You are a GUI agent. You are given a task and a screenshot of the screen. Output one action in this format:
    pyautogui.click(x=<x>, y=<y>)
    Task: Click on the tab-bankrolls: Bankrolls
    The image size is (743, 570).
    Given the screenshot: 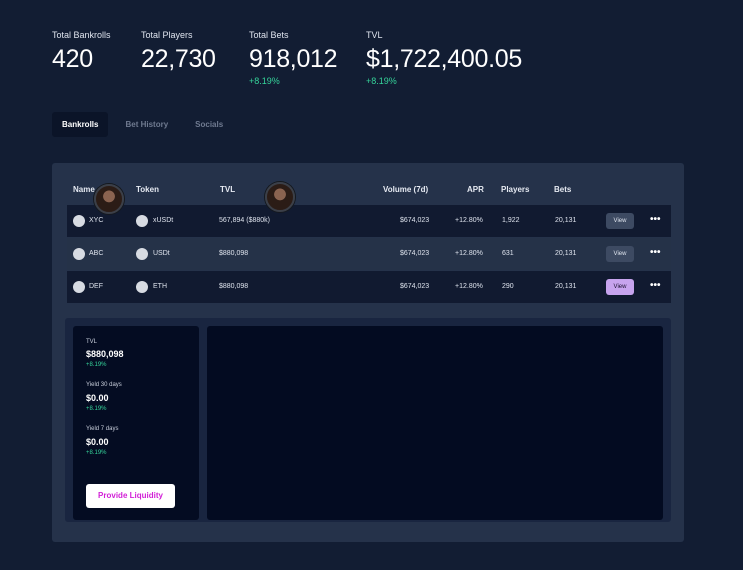 What is the action you would take?
    pyautogui.click(x=80, y=124)
    